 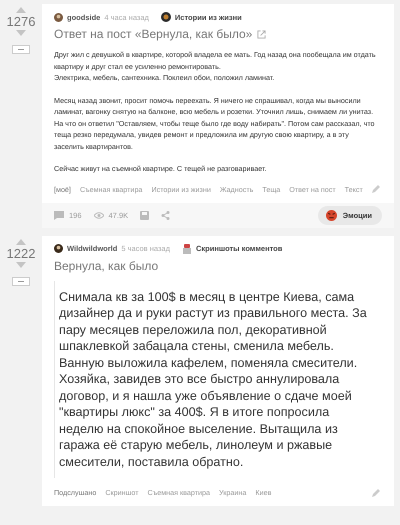 I want to click on share-icon, so click(x=165, y=215).